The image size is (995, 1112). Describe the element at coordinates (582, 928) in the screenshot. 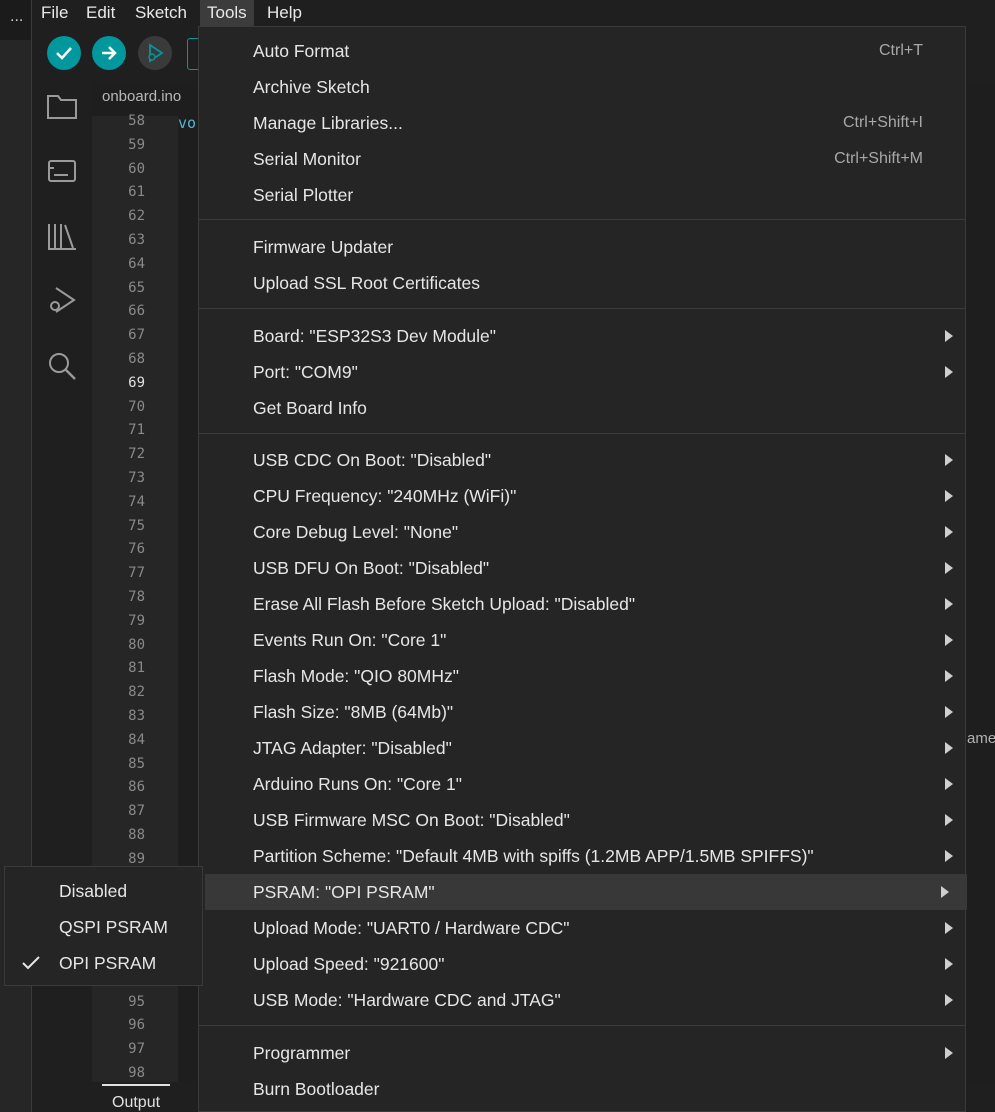

I see `menu-item: Upload Mode: "UART0 / Hardware CDC"` at that location.